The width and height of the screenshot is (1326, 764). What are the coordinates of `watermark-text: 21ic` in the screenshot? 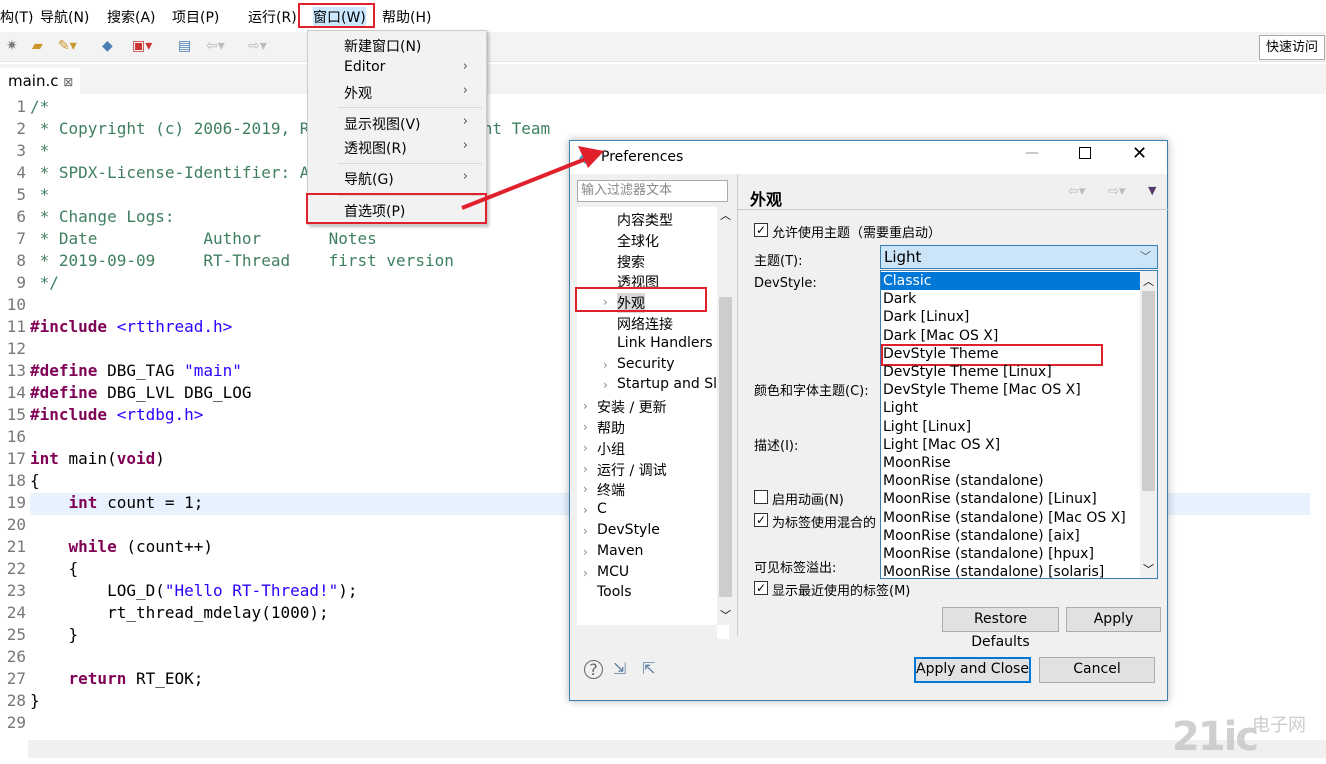 It's located at (1215, 737).